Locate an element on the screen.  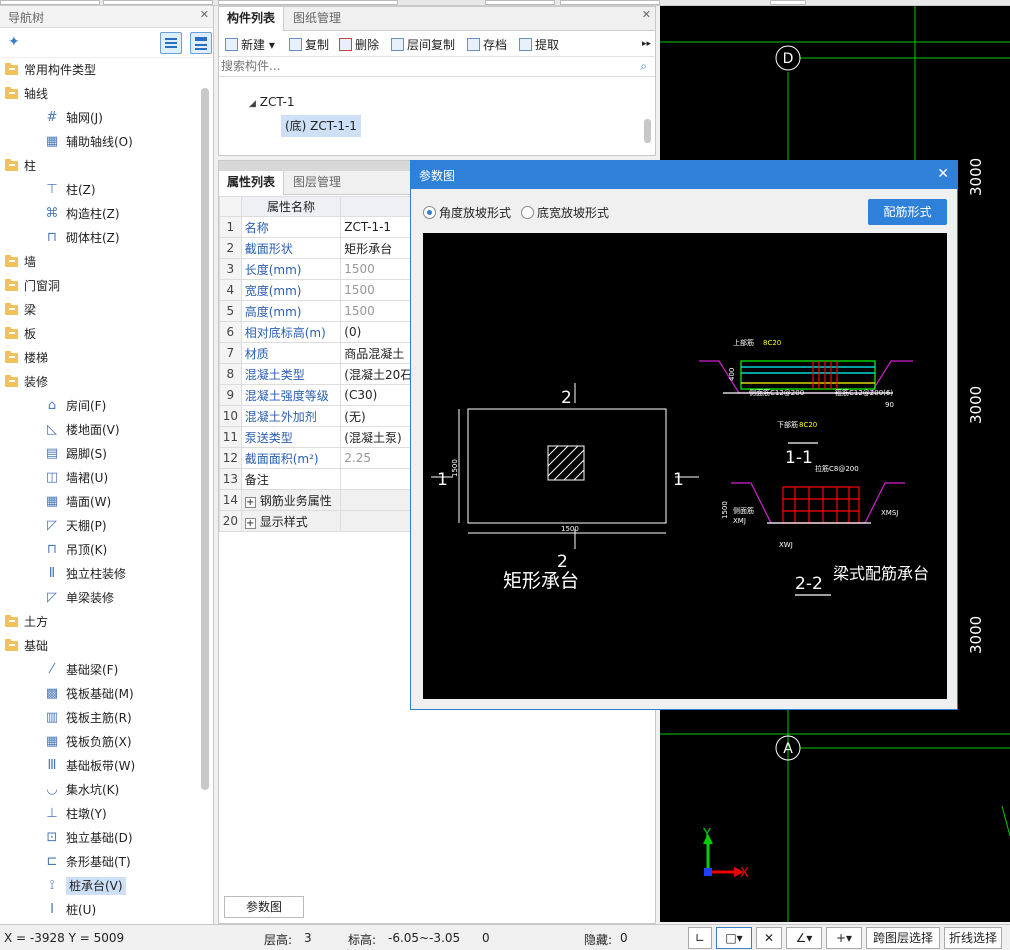
property-value: (混凝土泵) is located at coordinates (379, 437).